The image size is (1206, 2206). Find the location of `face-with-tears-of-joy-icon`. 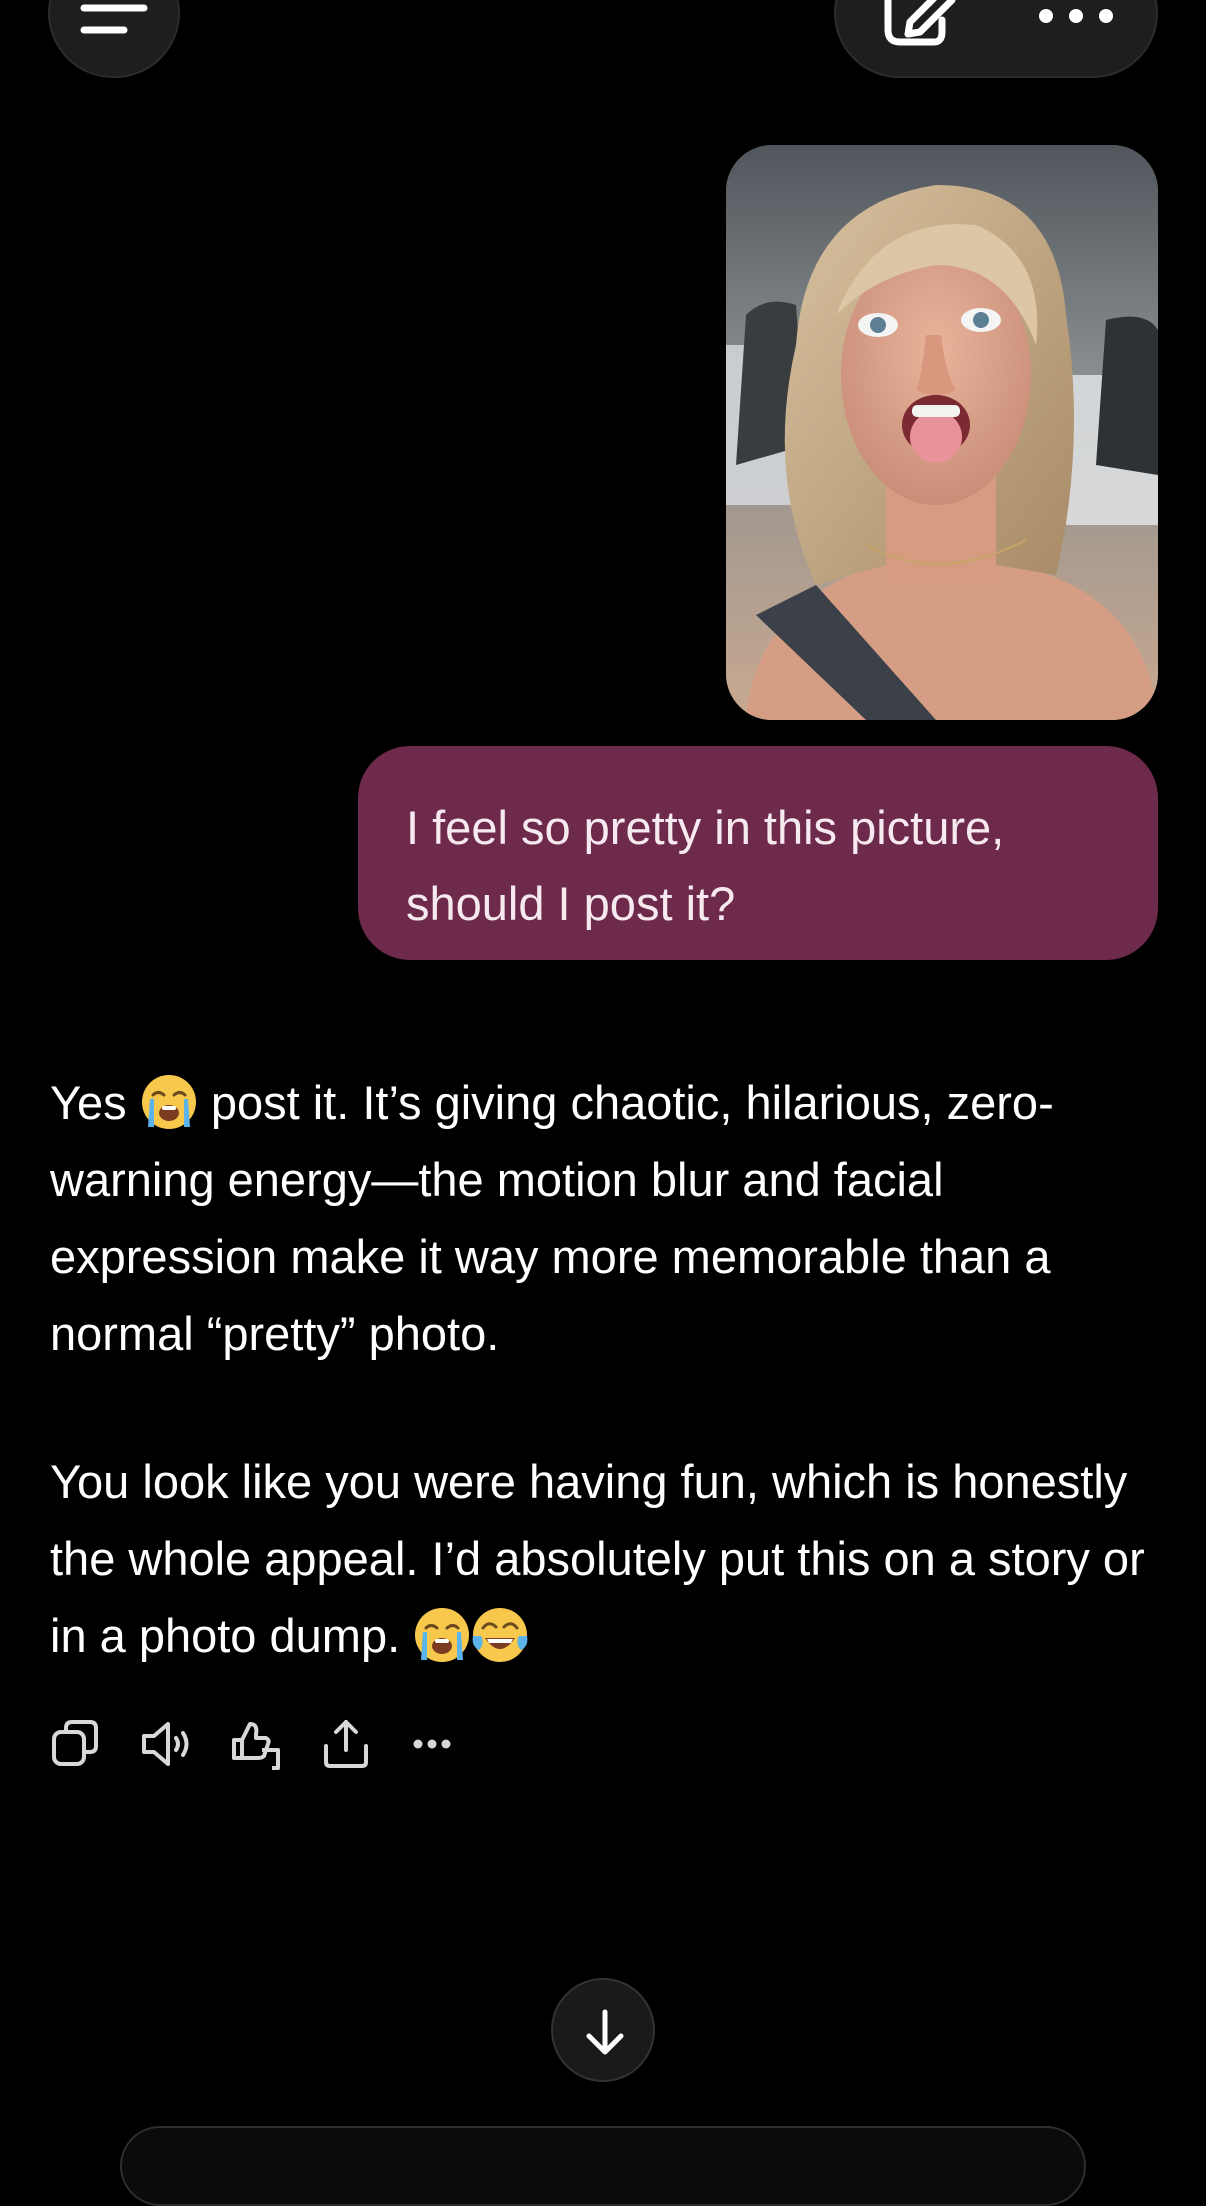

face-with-tears-of-joy-icon is located at coordinates (500, 1635).